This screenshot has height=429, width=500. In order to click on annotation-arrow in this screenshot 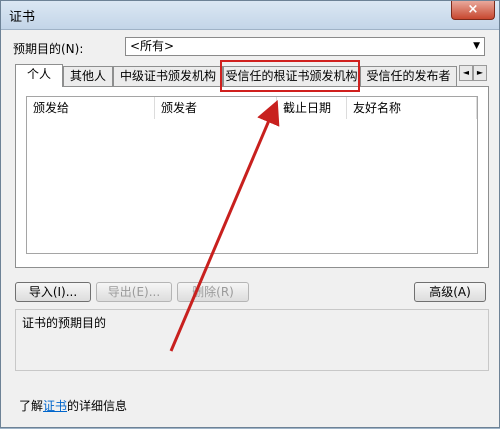, I will do `click(224, 225)`.